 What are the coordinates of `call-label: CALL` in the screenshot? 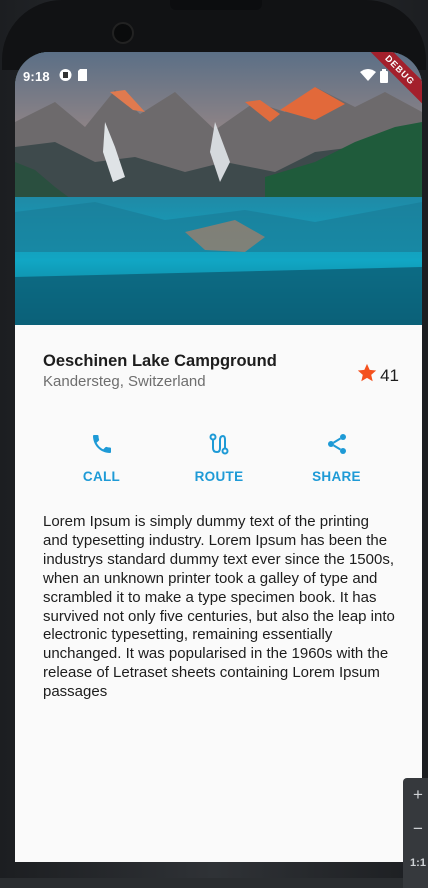 It's located at (101, 476).